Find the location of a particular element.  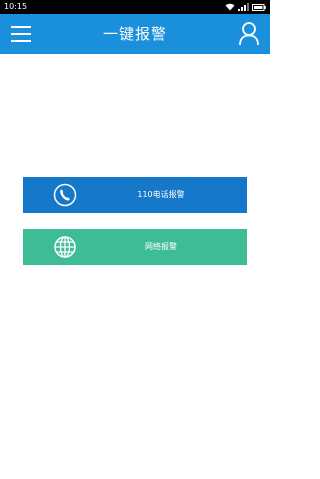

network-alarm-button: 网络报警 is located at coordinates (135, 247).